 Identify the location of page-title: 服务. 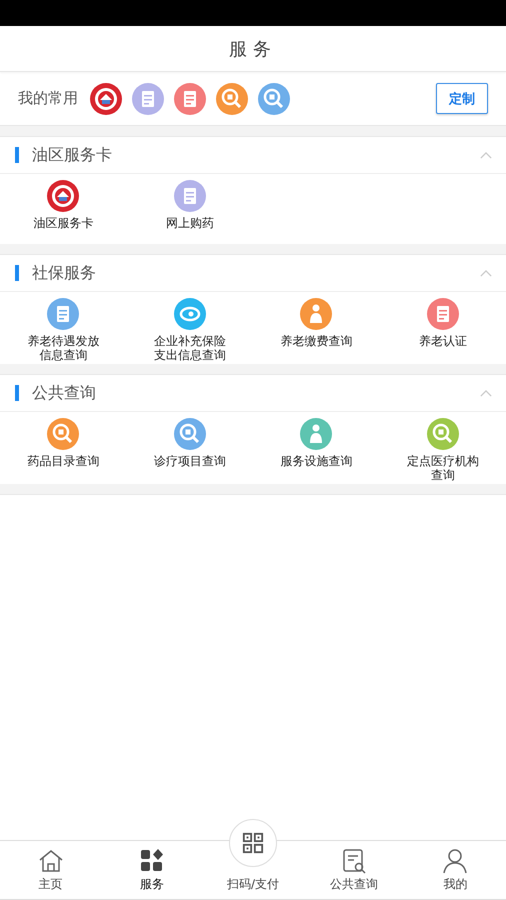
(253, 49).